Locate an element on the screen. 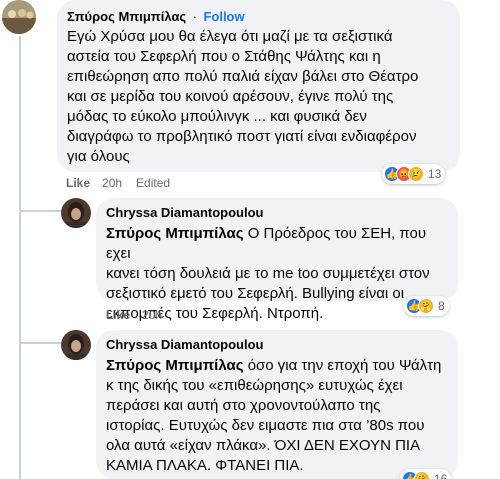 This screenshot has height=479, width=500. follow-button: Follow is located at coordinates (223, 16).